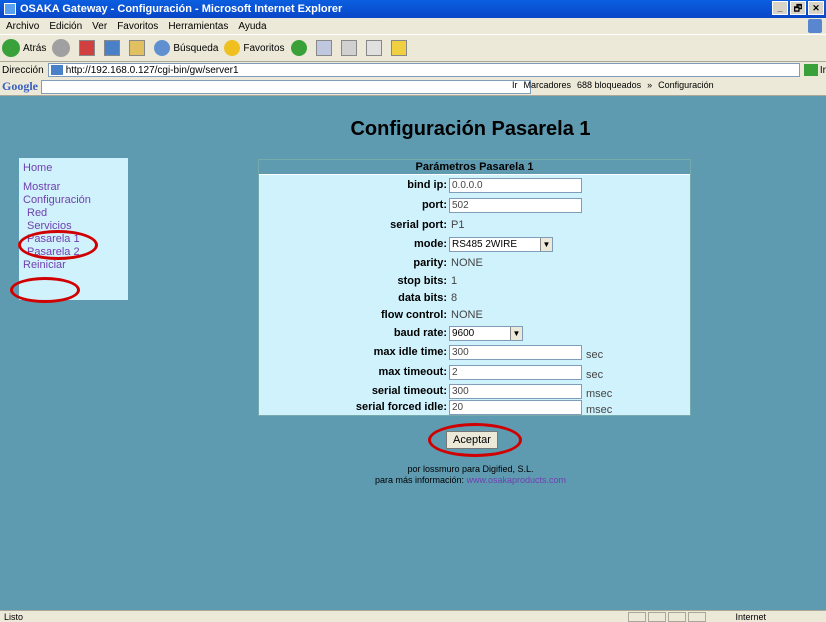 The image size is (826, 622). I want to click on row-stop-bits: stop bits: 1, so click(475, 282).